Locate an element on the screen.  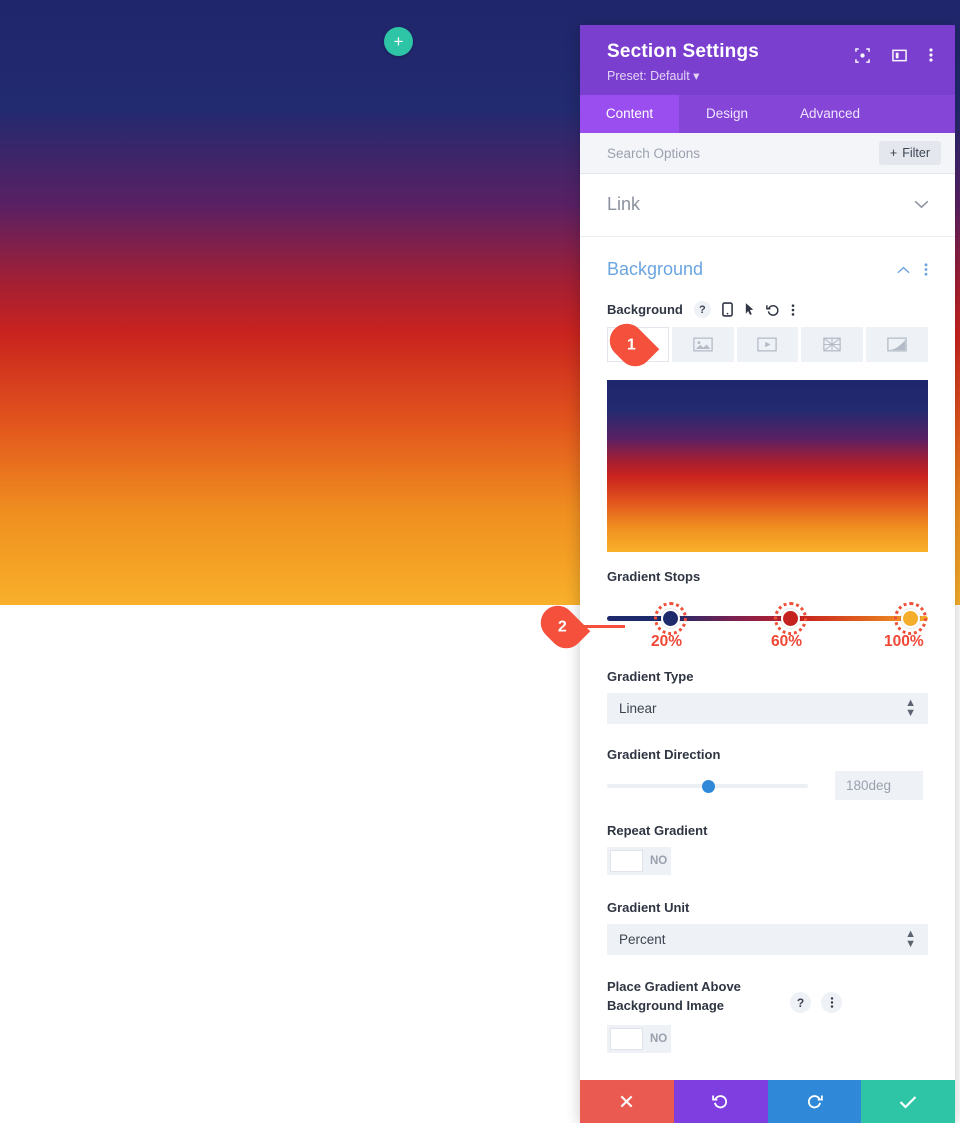
repeat-gradient-toggle: NO is located at coordinates (639, 861).